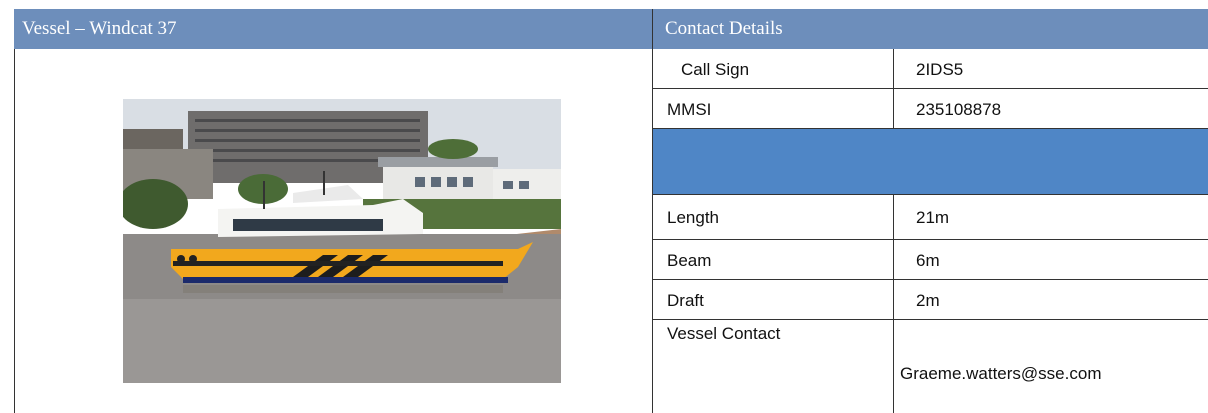  Describe the element at coordinates (689, 260) in the screenshot. I see `row-label: Beam` at that location.